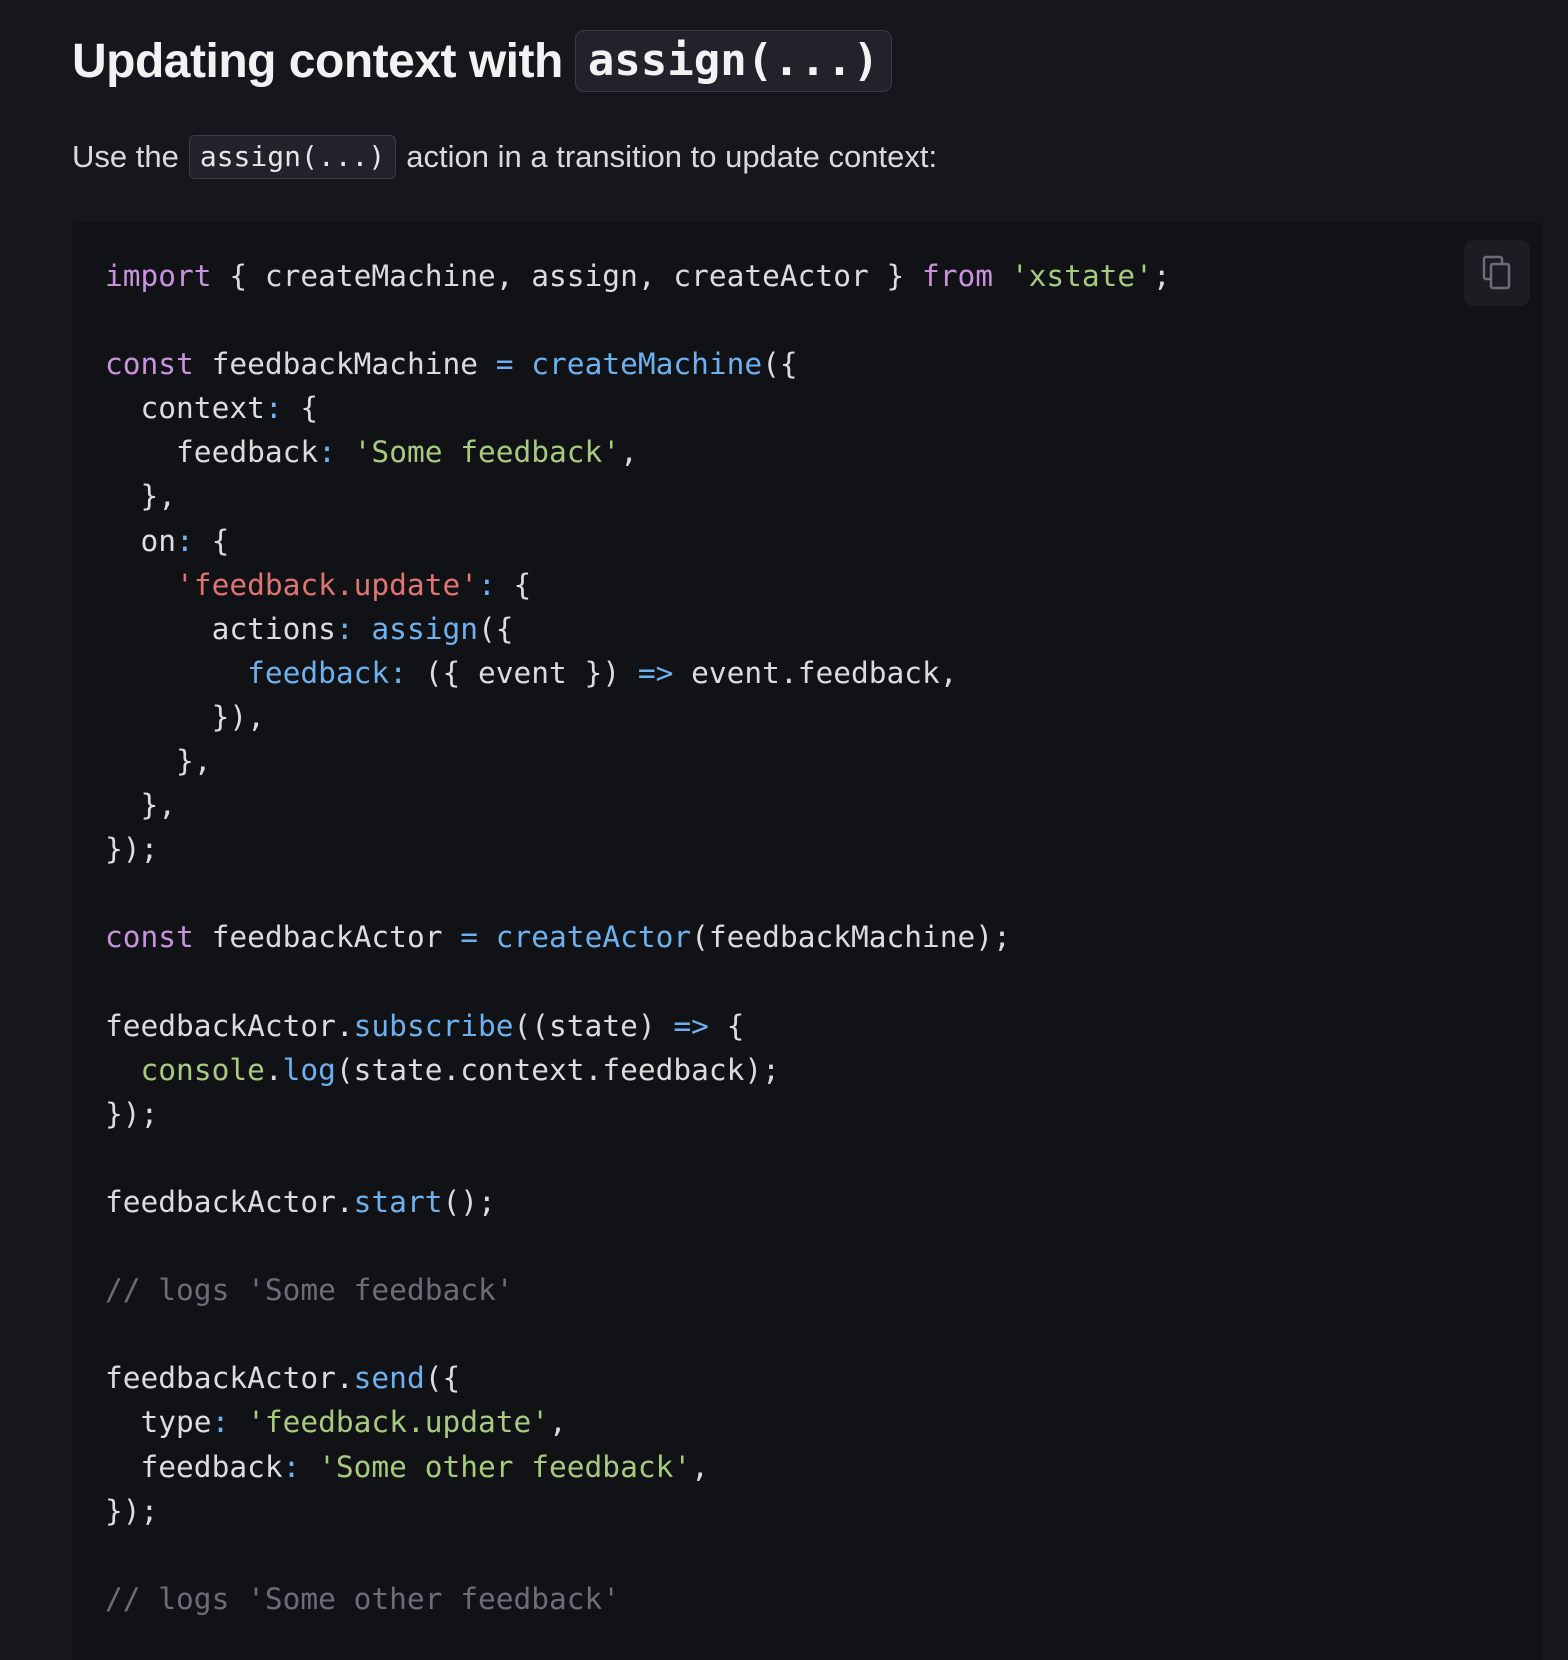 This screenshot has width=1568, height=1660. I want to click on code-token: // logs 'Some other feedback', so click(363, 1598).